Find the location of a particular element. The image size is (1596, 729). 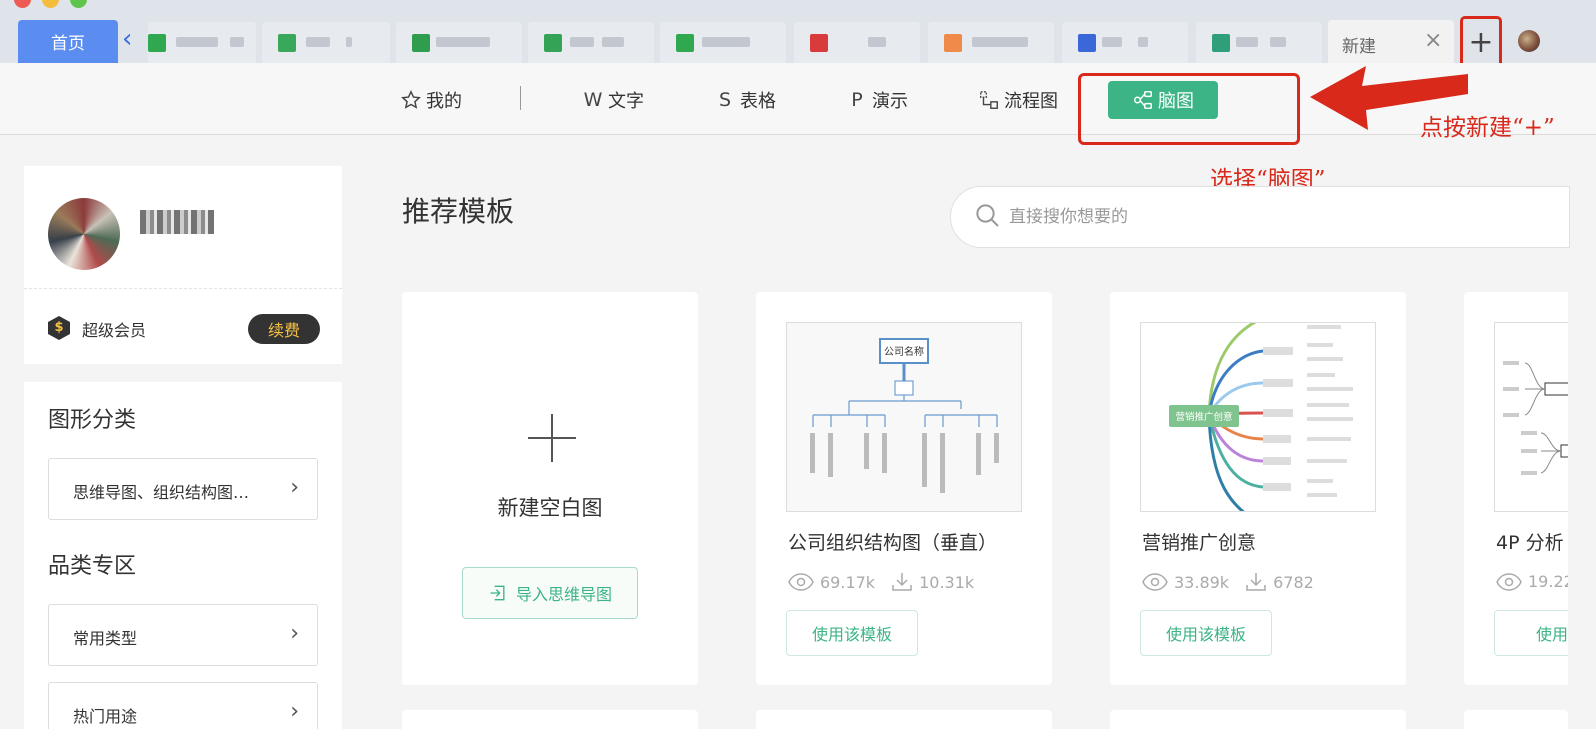

toolbar-flowchart: 流程图 is located at coordinates (1018, 100).